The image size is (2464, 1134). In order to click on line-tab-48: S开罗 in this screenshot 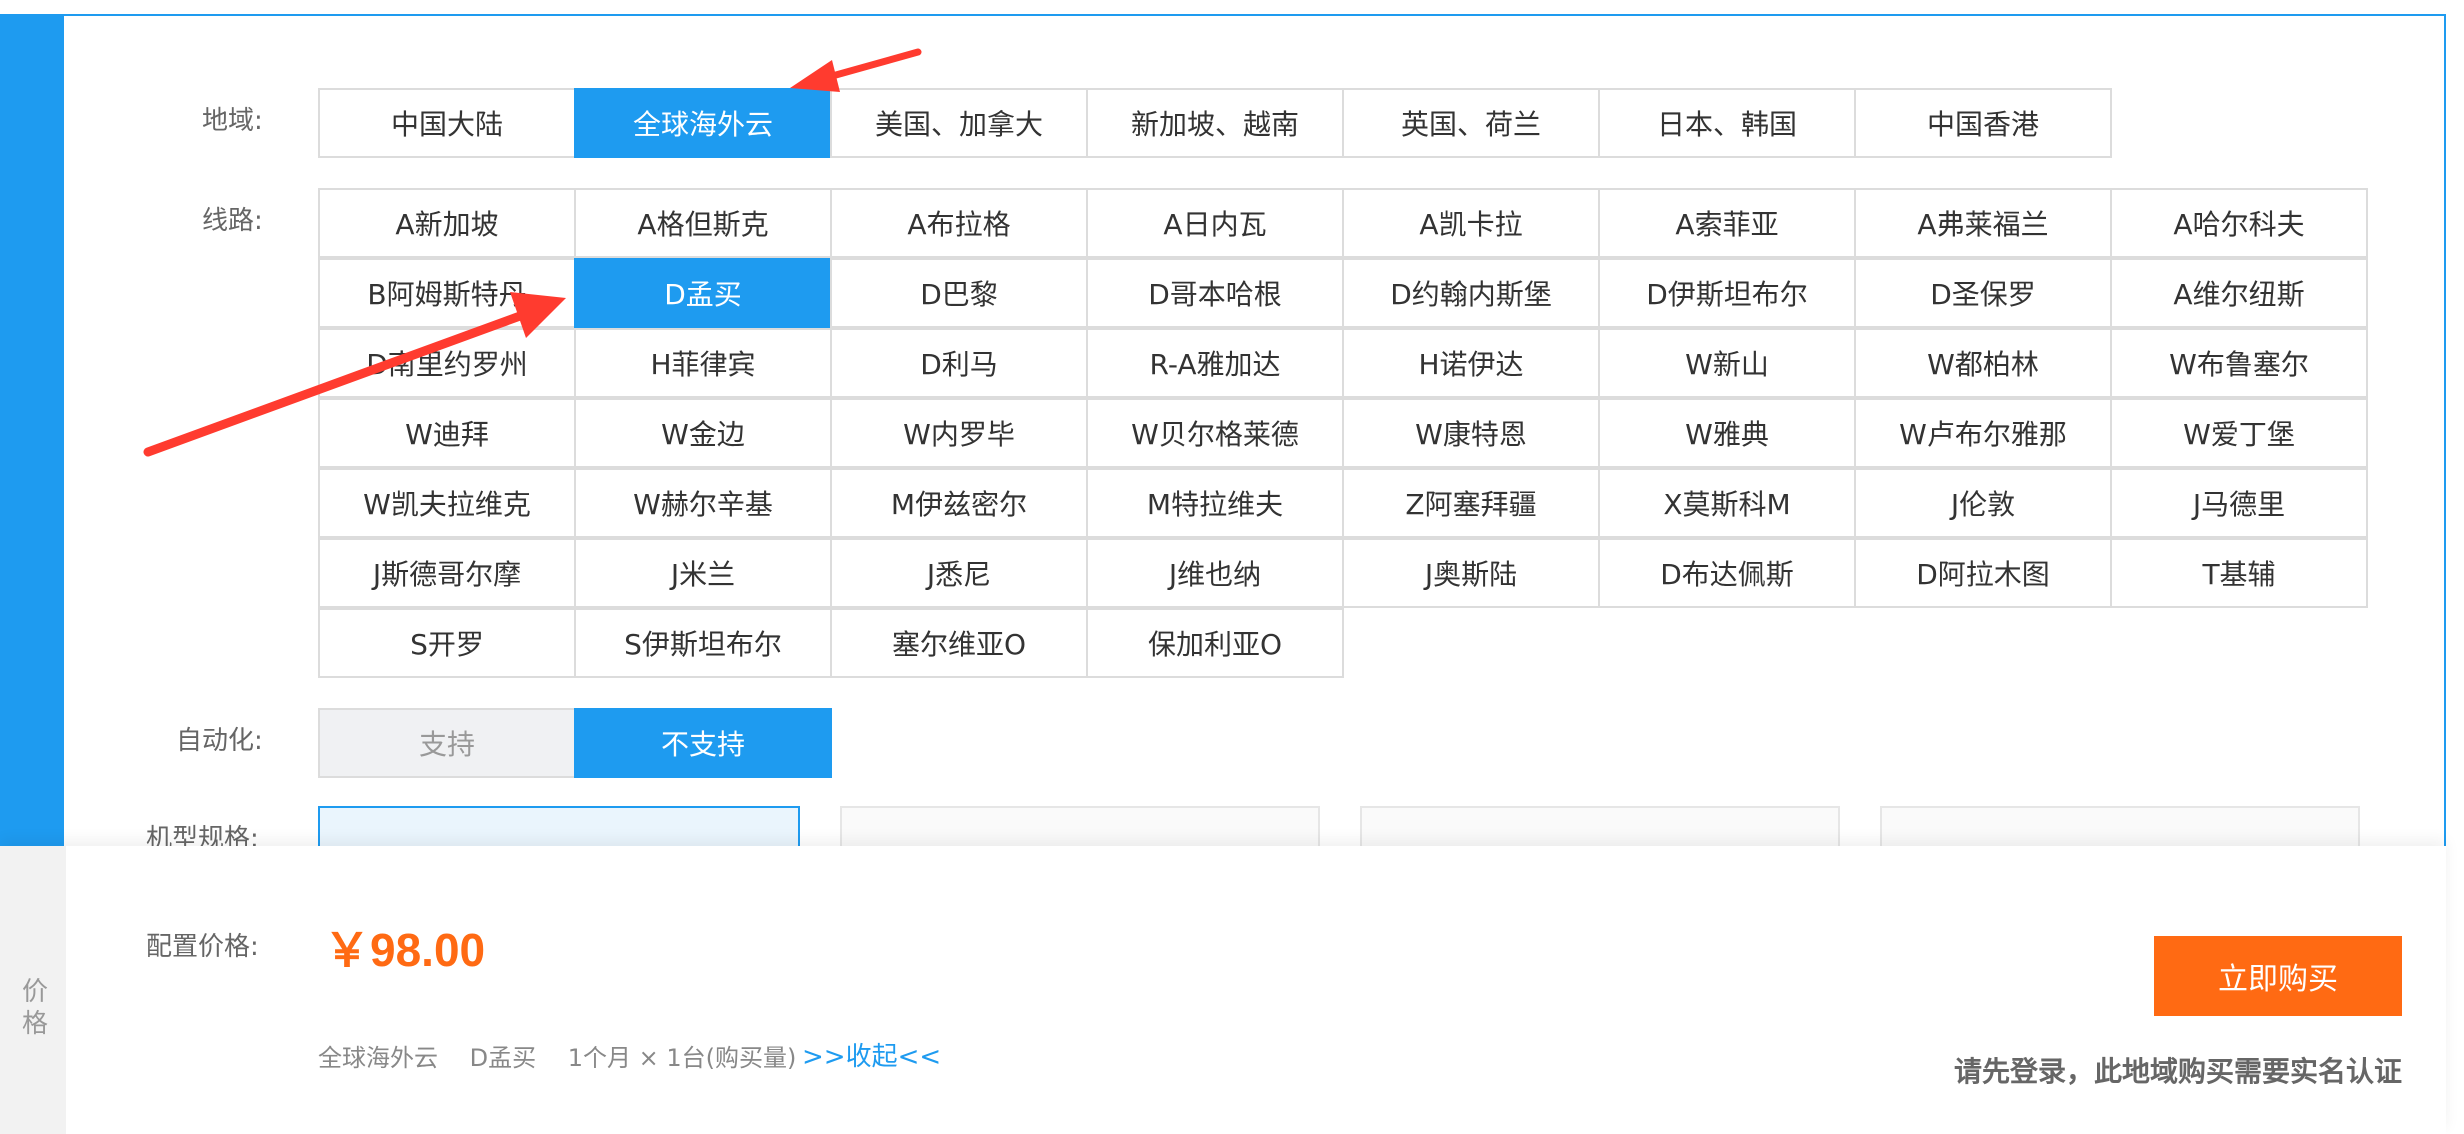, I will do `click(447, 643)`.